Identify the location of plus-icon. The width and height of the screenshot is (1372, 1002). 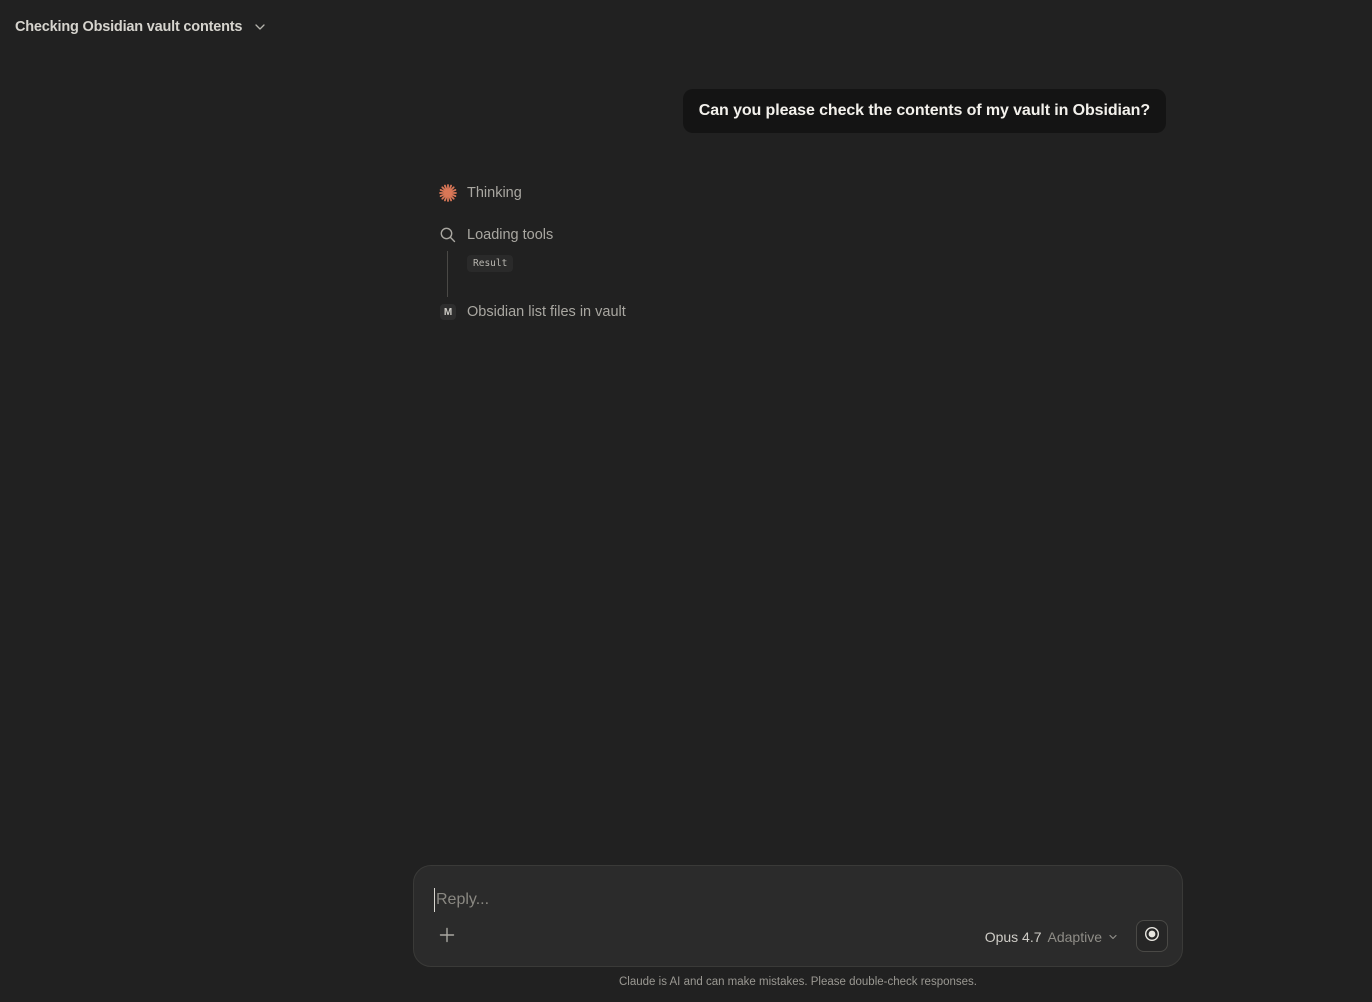
(447, 937).